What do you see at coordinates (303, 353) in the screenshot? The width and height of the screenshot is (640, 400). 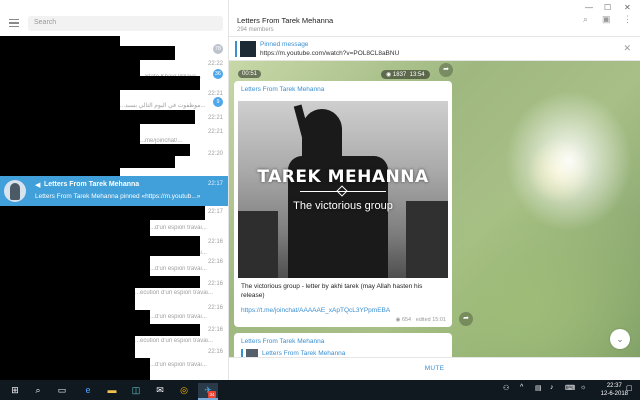 I see `forward-author: Letters From Tarek Mehanna` at bounding box center [303, 353].